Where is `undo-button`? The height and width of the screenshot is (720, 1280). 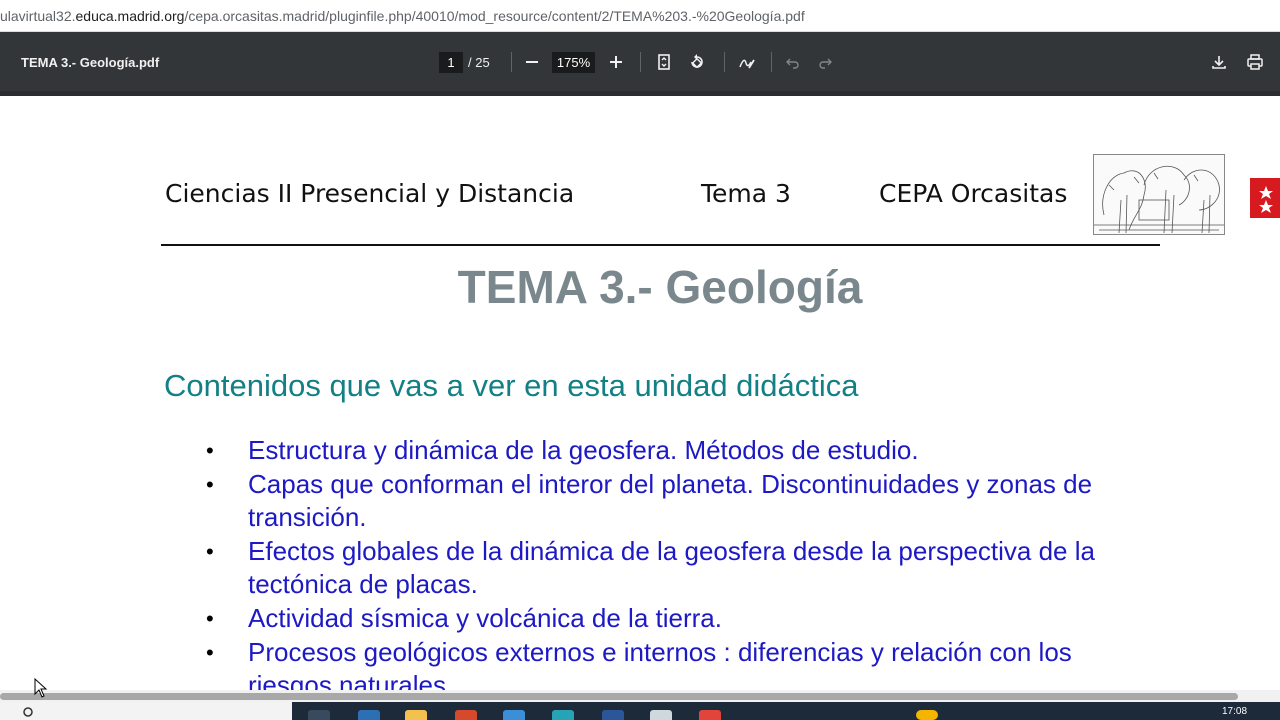
undo-button is located at coordinates (793, 62).